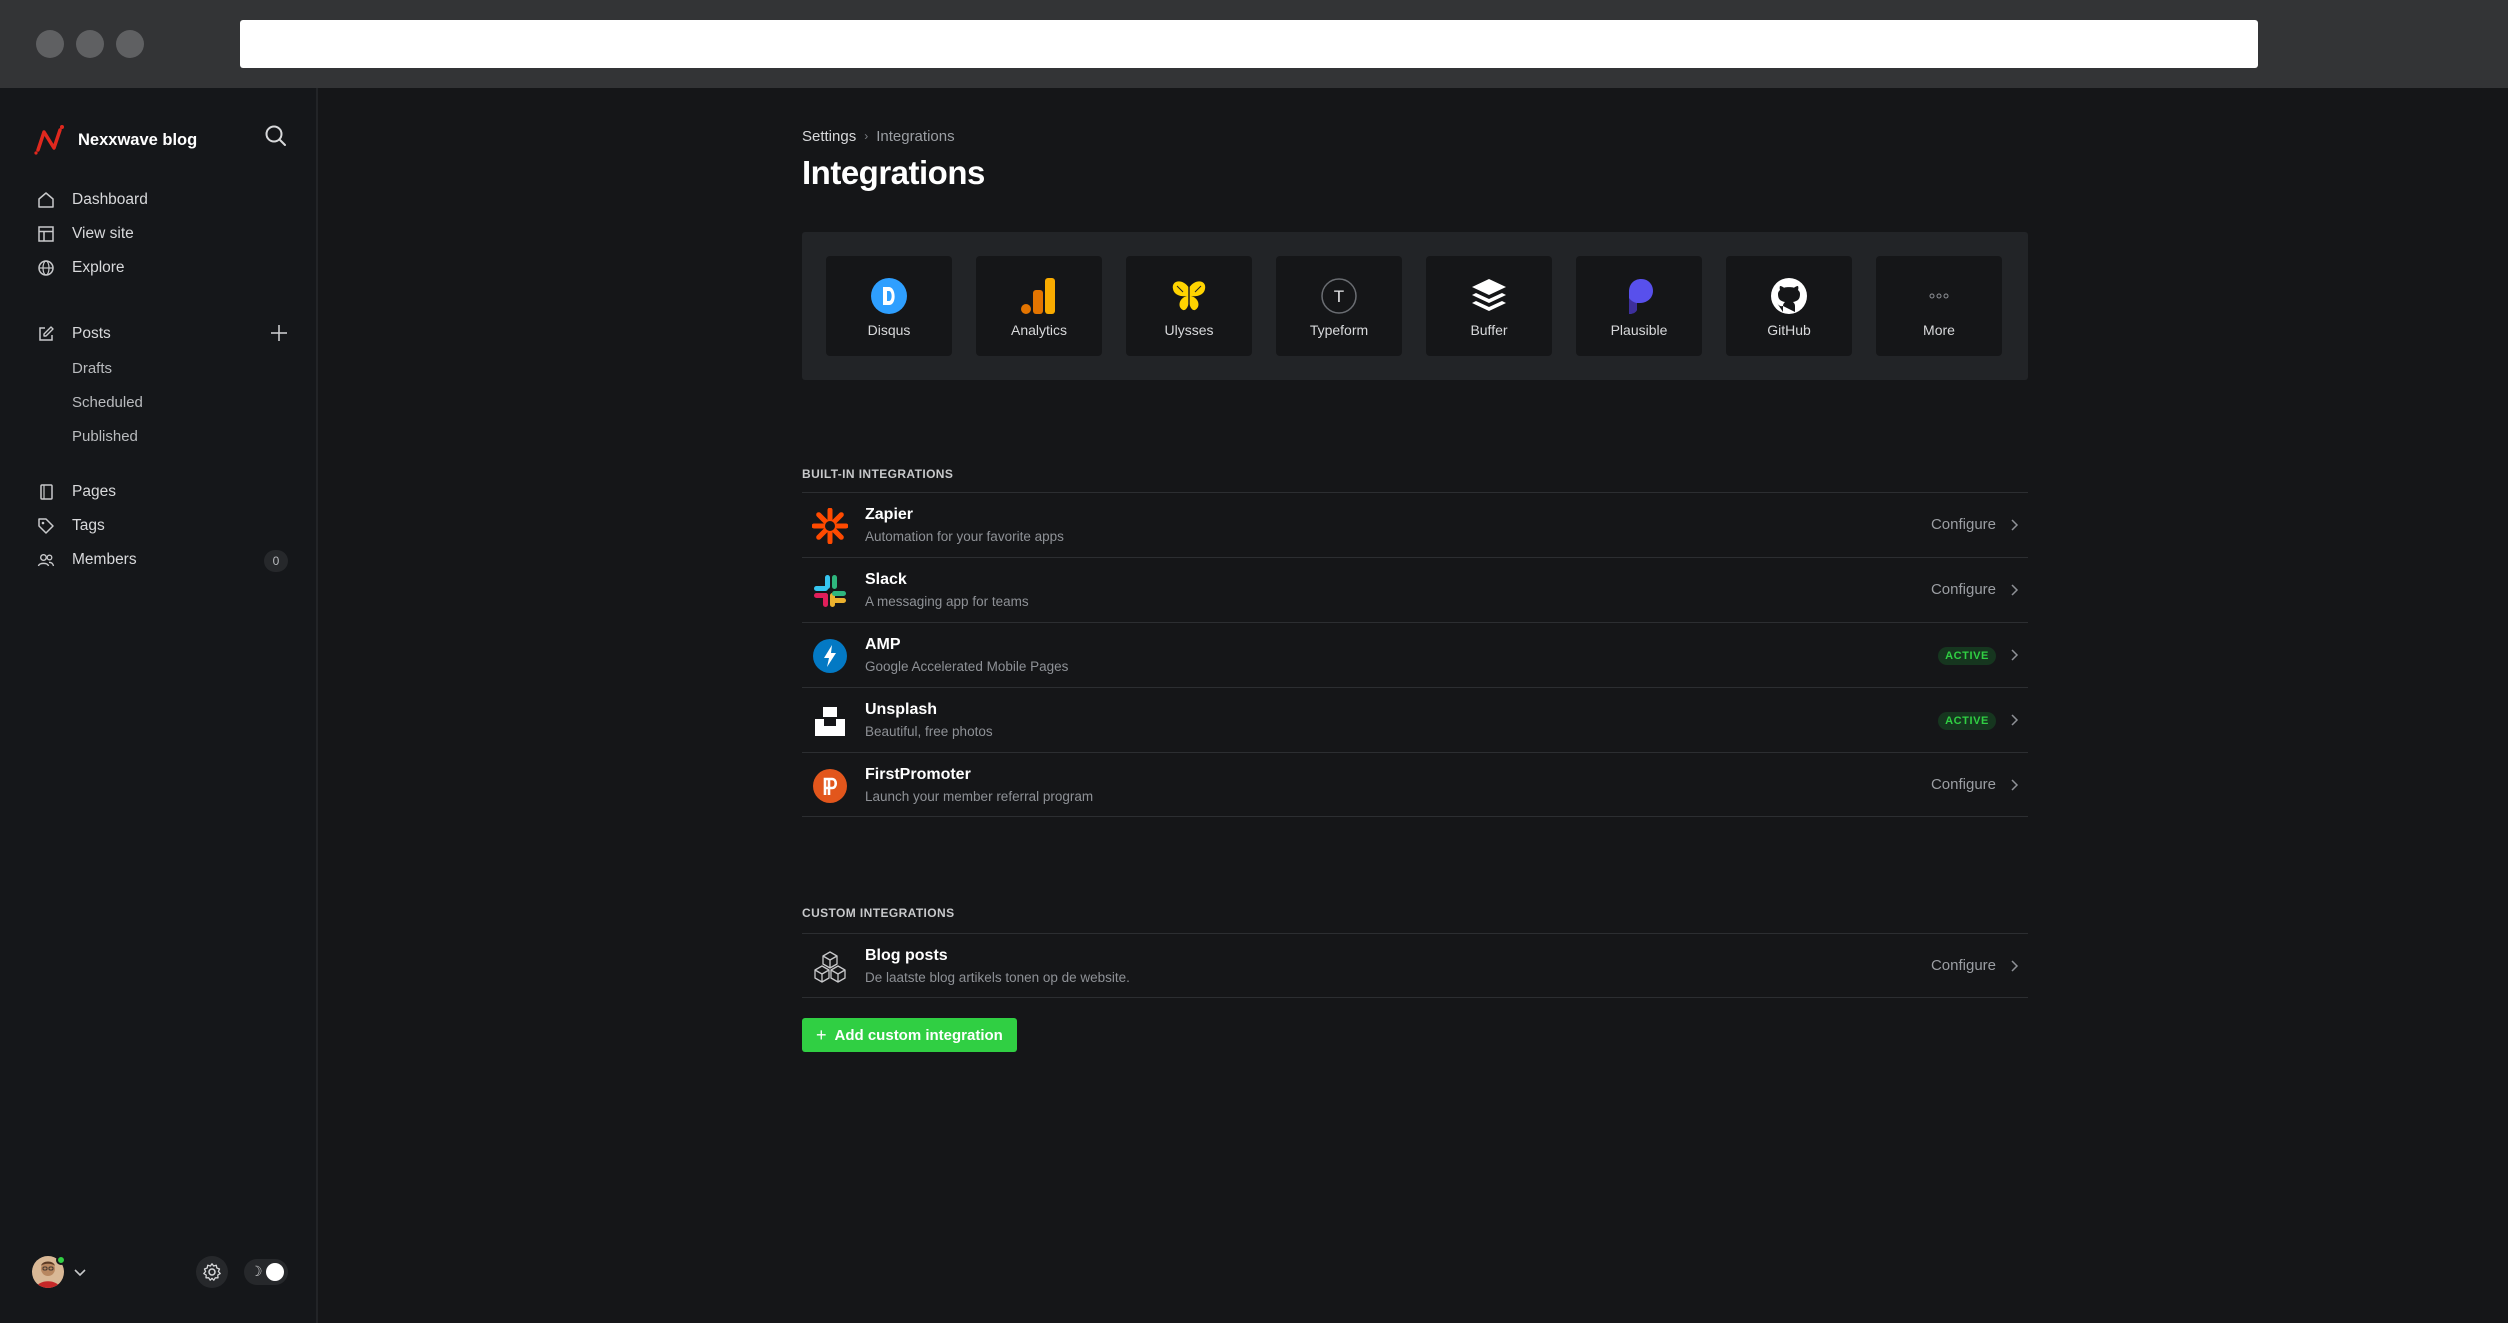  What do you see at coordinates (883, 644) in the screenshot?
I see `integration-title: AMP` at bounding box center [883, 644].